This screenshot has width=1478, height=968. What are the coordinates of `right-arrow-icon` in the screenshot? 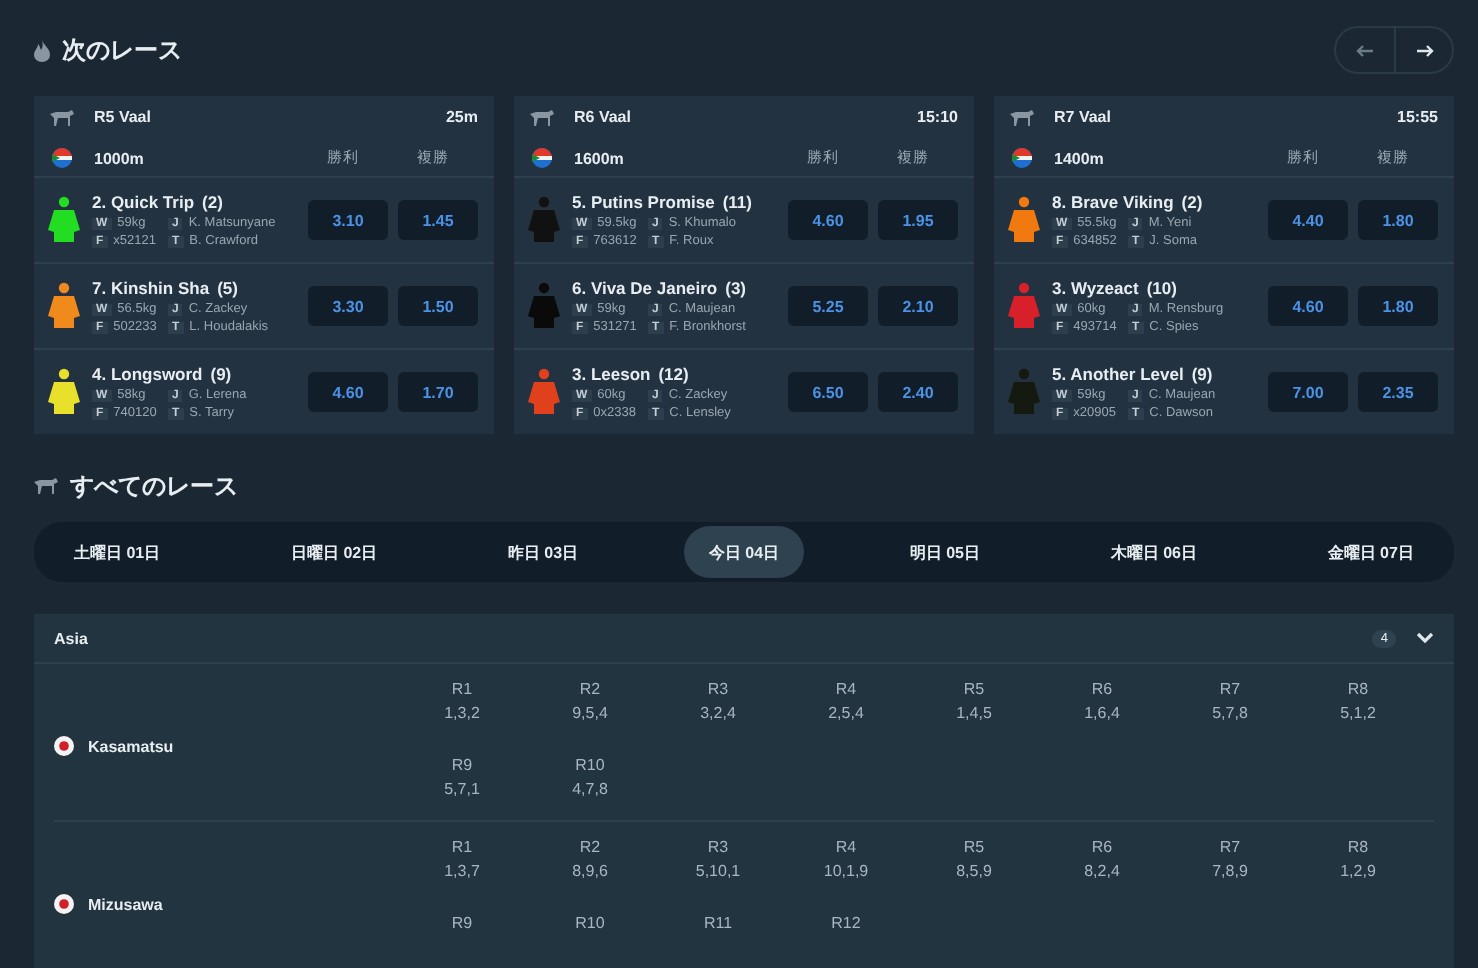 It's located at (1424, 50).